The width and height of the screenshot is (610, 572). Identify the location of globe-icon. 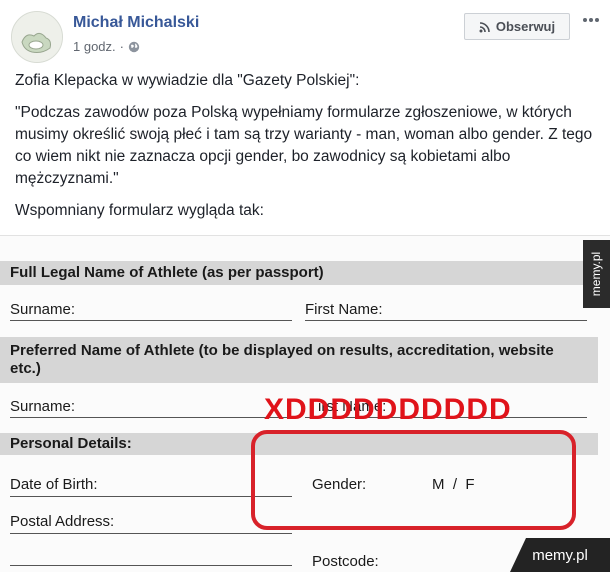
(134, 46).